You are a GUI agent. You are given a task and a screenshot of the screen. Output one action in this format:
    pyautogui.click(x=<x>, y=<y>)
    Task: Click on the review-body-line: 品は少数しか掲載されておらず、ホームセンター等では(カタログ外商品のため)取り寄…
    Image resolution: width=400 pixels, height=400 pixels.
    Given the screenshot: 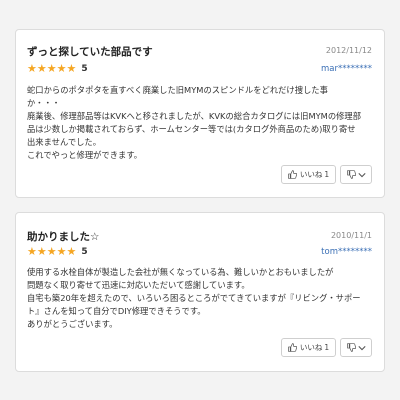 What is the action you would take?
    pyautogui.click(x=191, y=129)
    